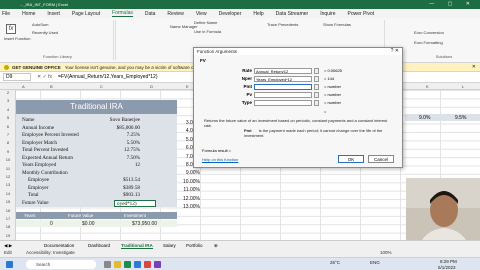  I want to click on tab-power-pivot: Power Pivot, so click(360, 14).